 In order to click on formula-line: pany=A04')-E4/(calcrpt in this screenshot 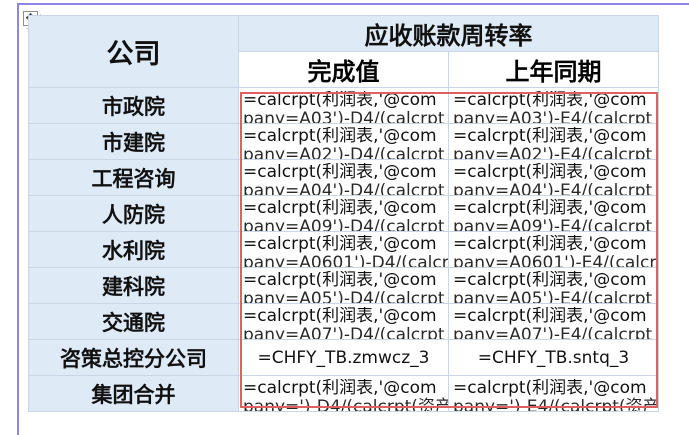, I will do `click(553, 188)`.